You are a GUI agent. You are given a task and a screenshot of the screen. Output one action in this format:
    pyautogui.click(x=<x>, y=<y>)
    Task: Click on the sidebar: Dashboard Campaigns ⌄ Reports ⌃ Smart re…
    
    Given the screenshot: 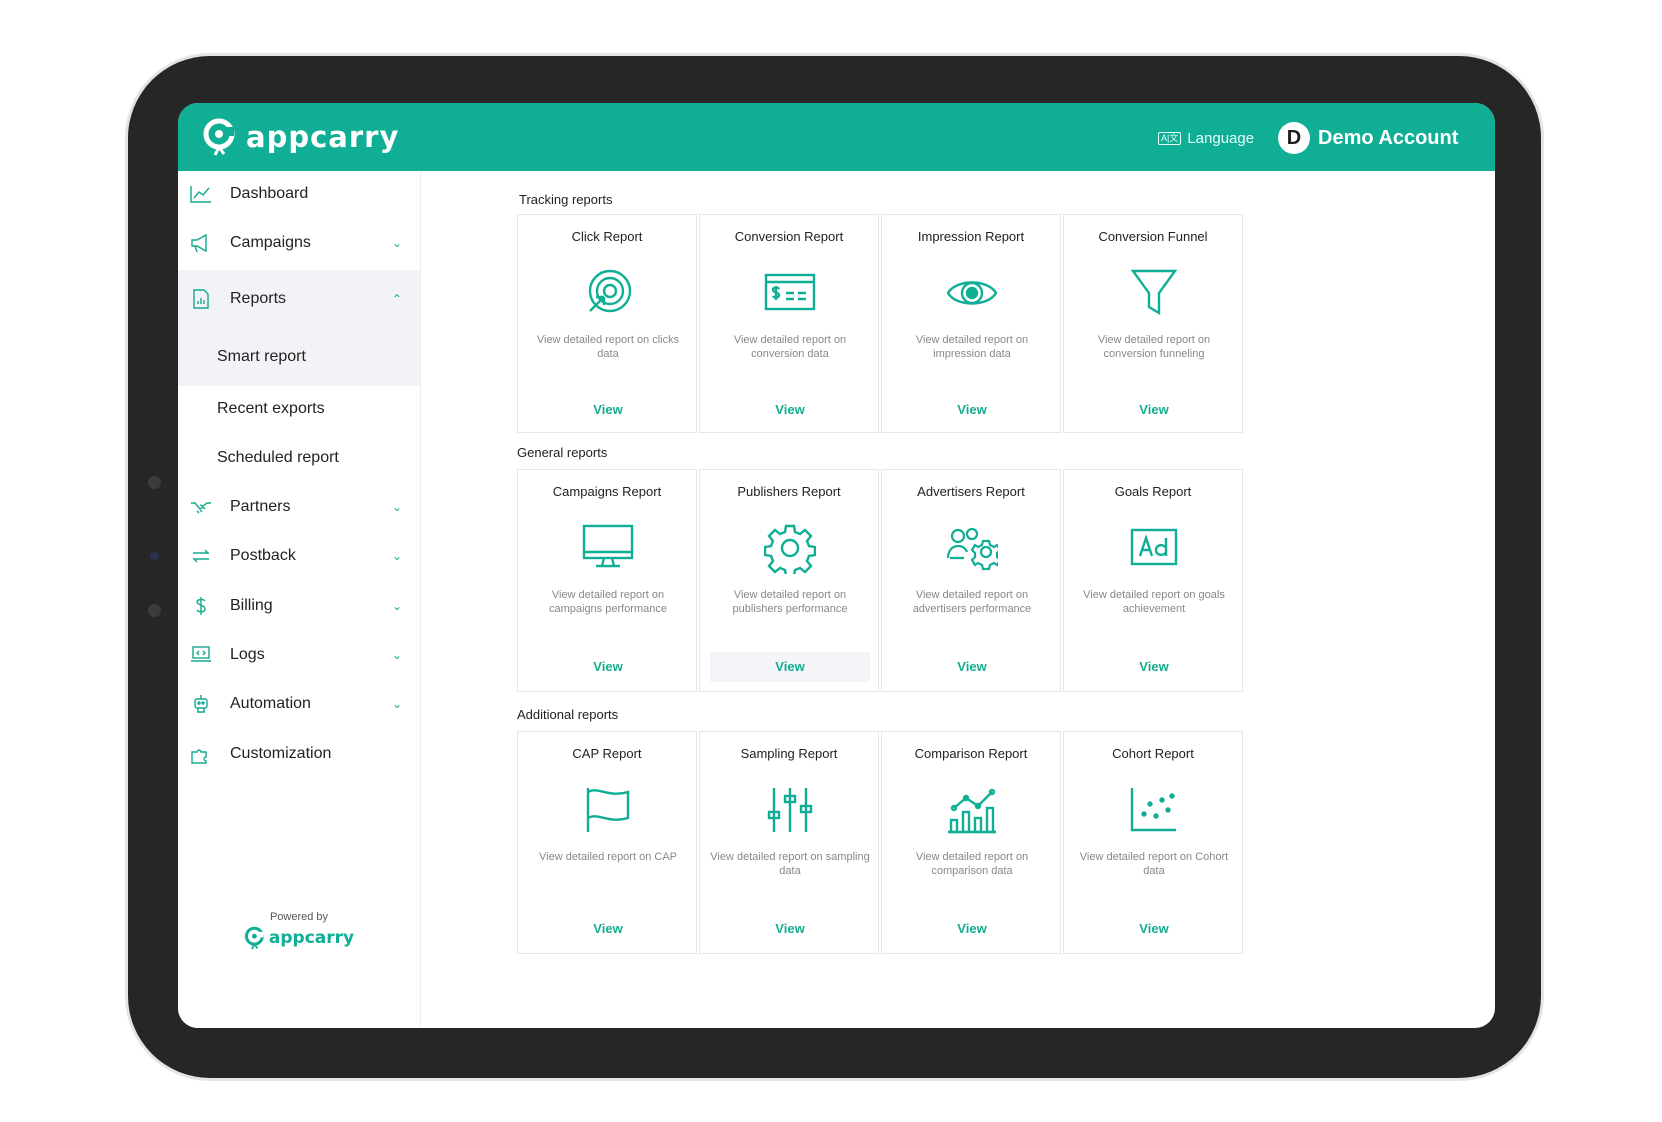 What is the action you would take?
    pyautogui.click(x=299, y=599)
    